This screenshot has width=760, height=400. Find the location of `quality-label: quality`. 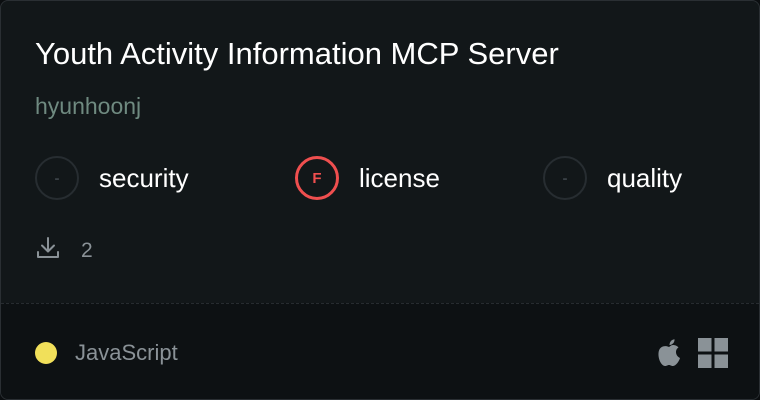

quality-label: quality is located at coordinates (645, 177).